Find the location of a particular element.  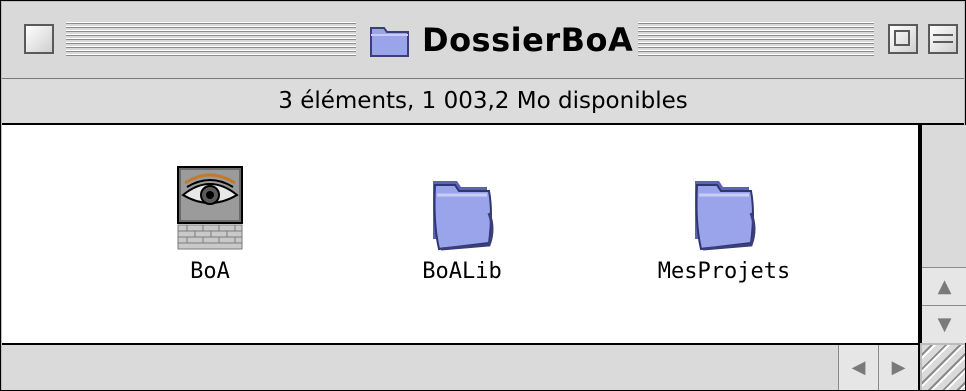

scroll-down-arrow-icon: ▼ is located at coordinates (944, 324).